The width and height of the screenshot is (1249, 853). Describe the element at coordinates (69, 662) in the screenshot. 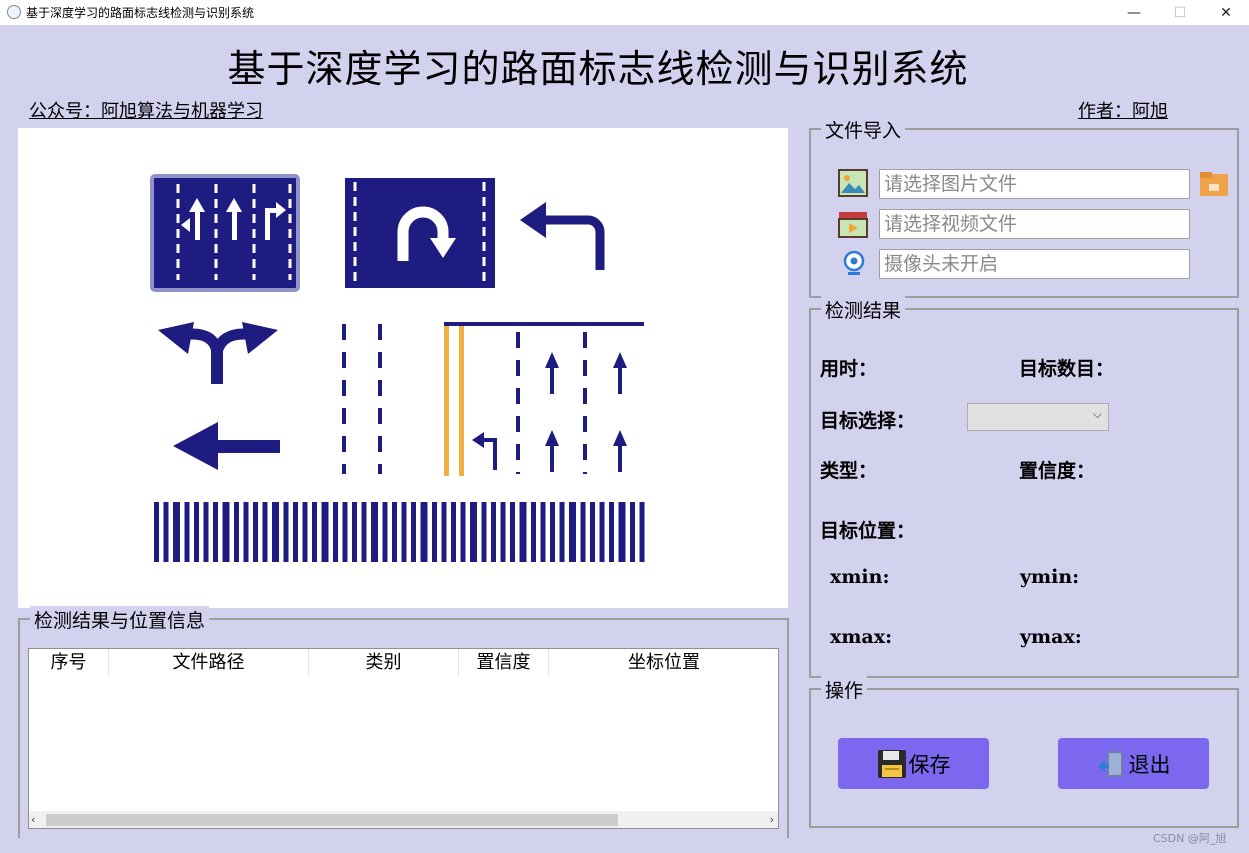

I see `column-header-index: 序号` at that location.